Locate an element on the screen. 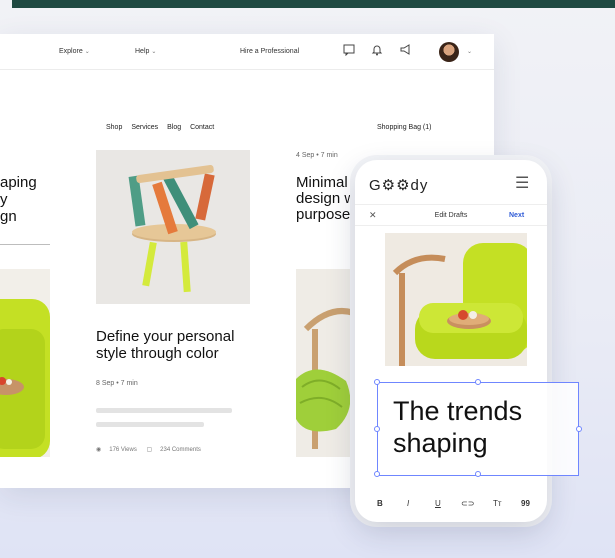 The width and height of the screenshot is (615, 558). bell-icon is located at coordinates (377, 51).